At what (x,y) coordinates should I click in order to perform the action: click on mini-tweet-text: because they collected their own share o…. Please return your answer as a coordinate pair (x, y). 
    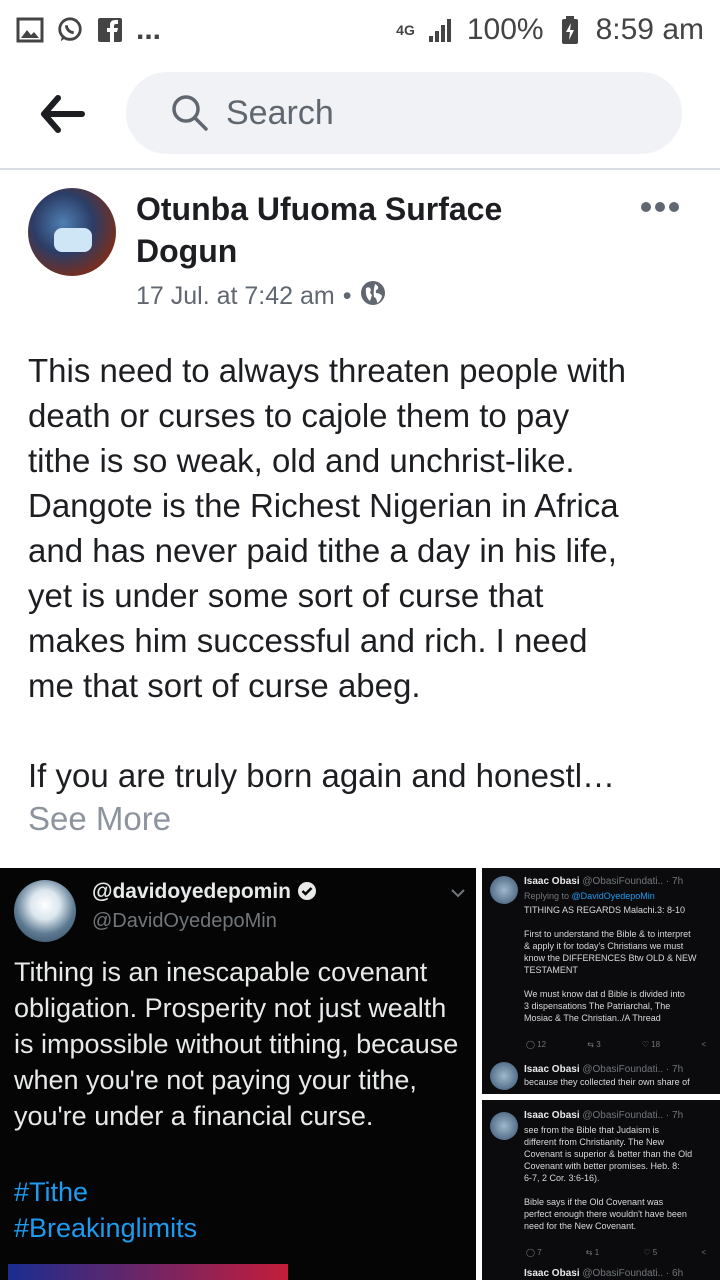
    Looking at the image, I should click on (607, 1082).